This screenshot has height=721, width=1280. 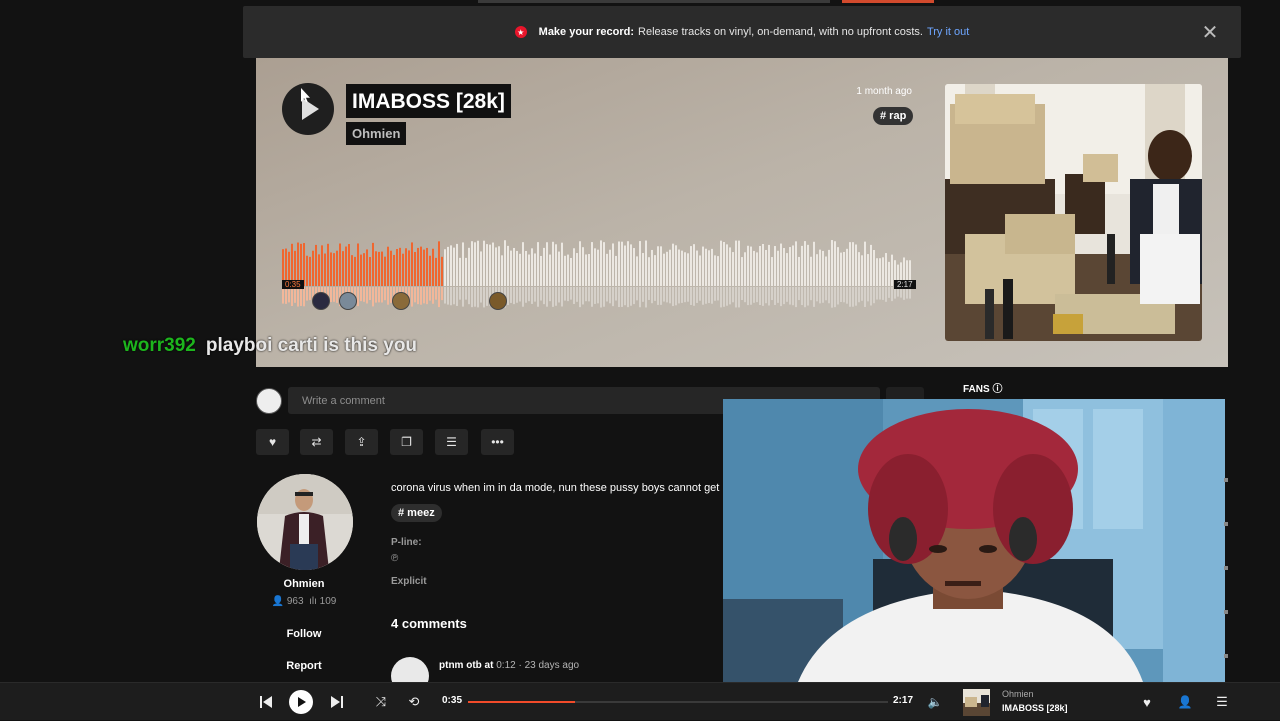 I want to click on player-total-time: 2:17, so click(x=903, y=700).